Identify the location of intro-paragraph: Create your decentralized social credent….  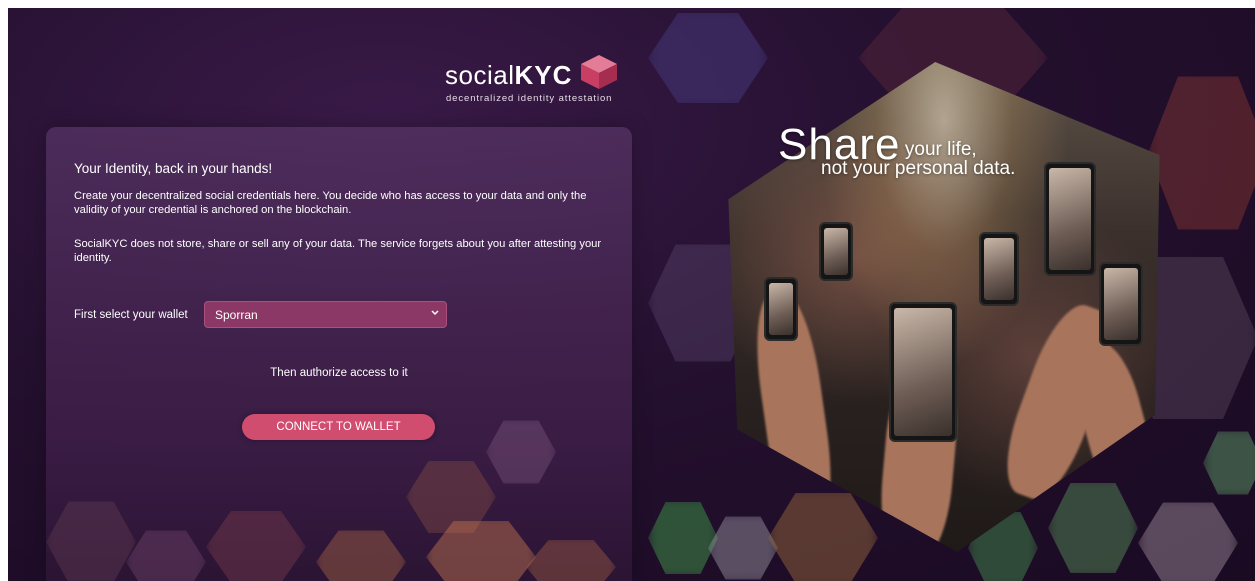
(330, 203).